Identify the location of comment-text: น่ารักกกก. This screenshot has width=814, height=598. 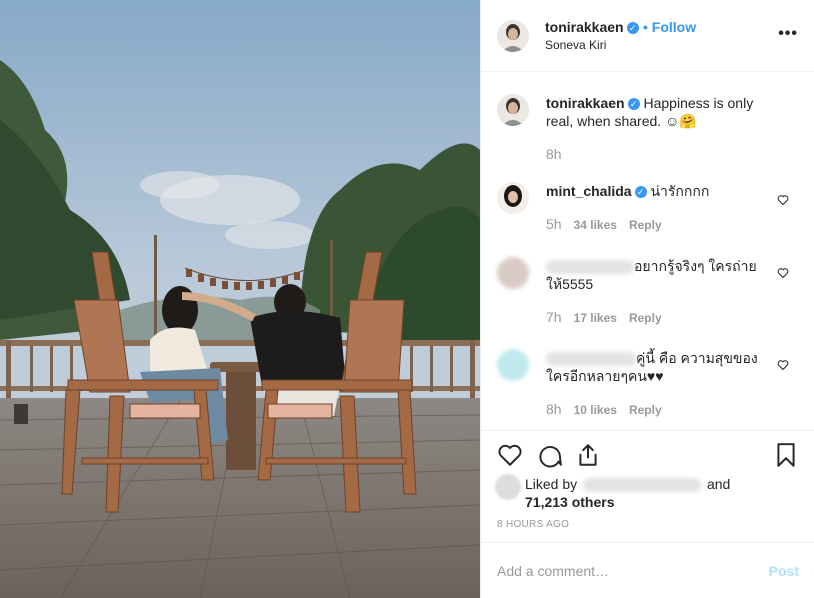
(680, 191).